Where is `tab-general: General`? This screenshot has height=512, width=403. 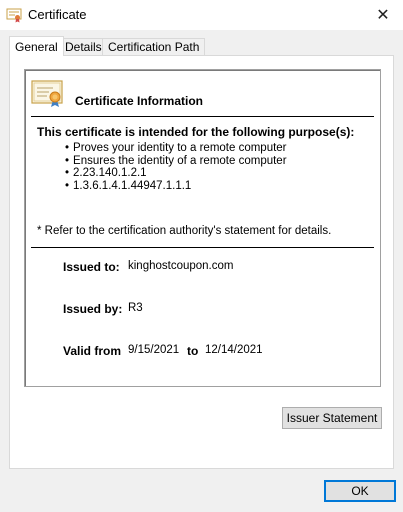 tab-general: General is located at coordinates (36, 46).